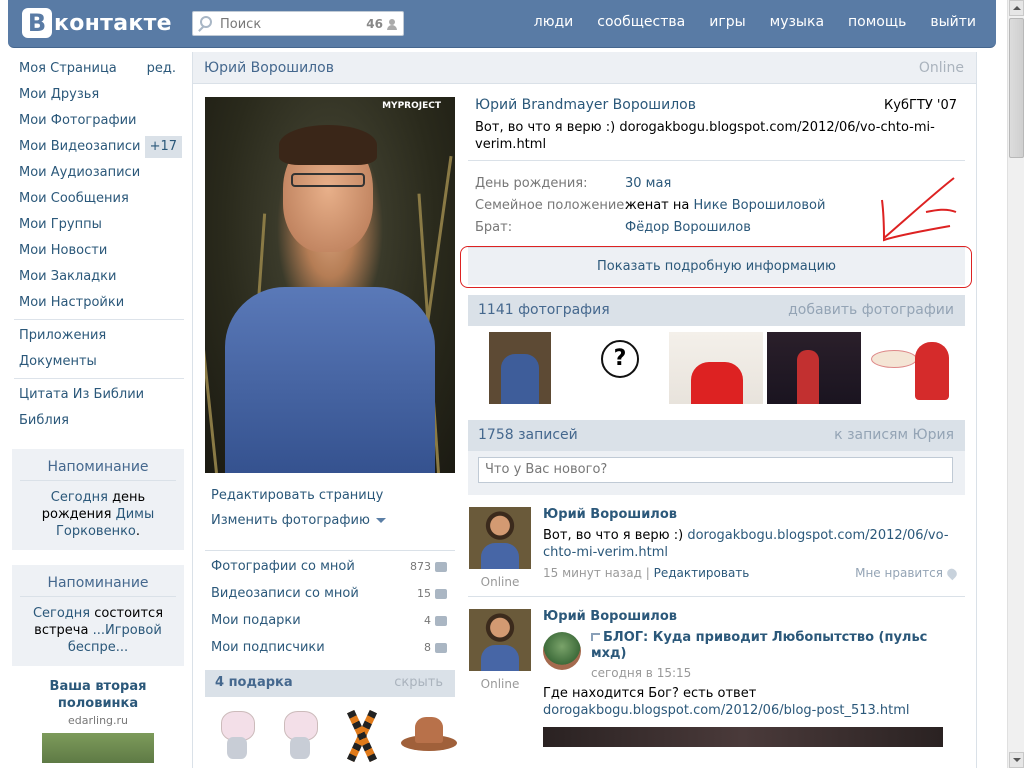 This screenshot has width=1024, height=768. What do you see at coordinates (420, 566) in the screenshot?
I see `counter-value: 873` at bounding box center [420, 566].